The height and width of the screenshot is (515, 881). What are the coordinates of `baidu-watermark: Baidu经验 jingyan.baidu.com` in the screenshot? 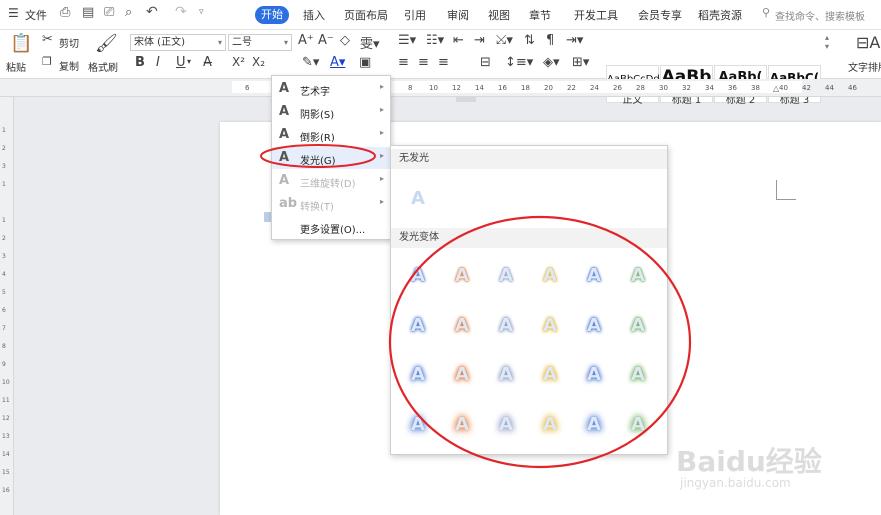 It's located at (772, 470).